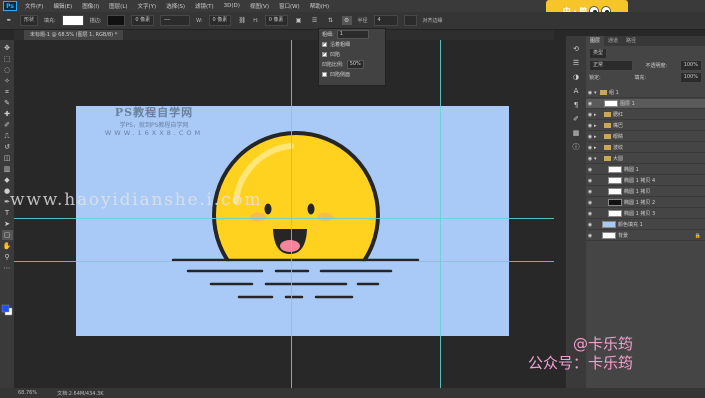  Describe the element at coordinates (576, 119) in the screenshot. I see `brush-settings-icon: ✐` at that location.